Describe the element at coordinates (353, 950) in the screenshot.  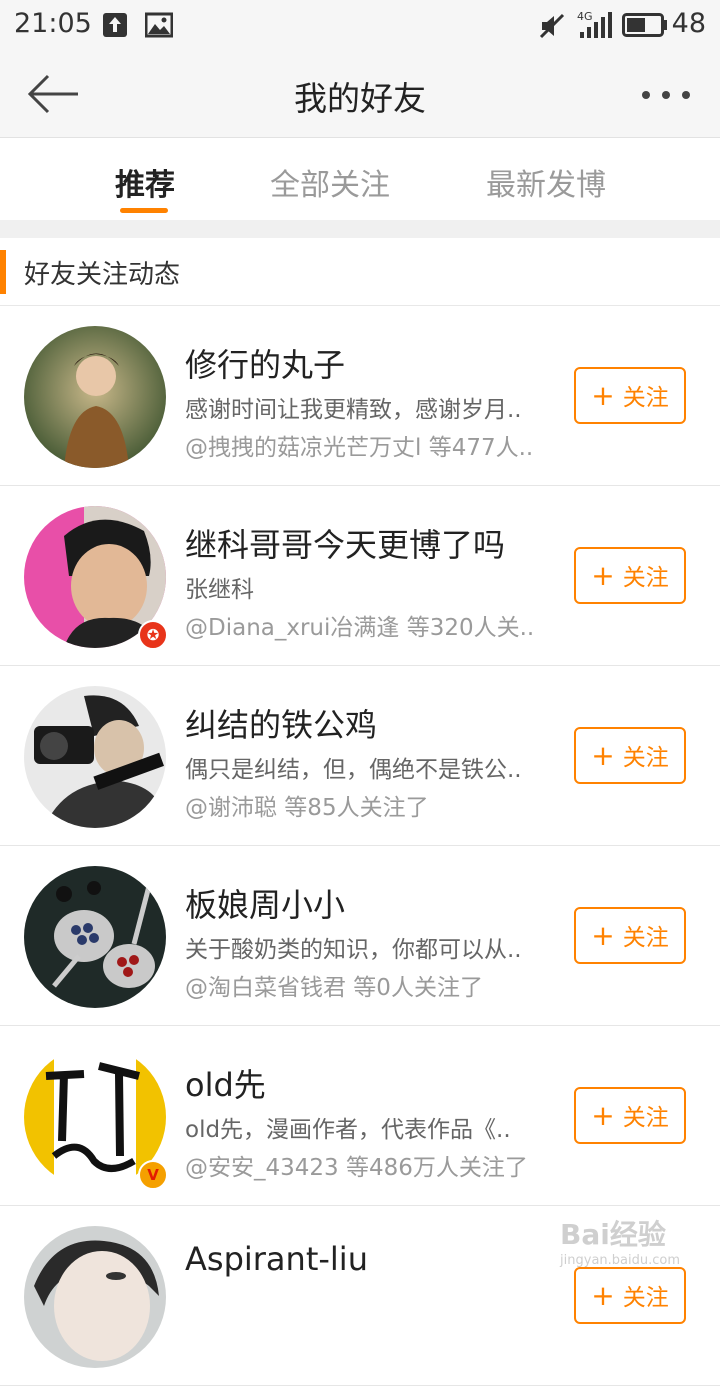
I see `user-description: 关于酸奶类的知识，你都可以从..` at that location.